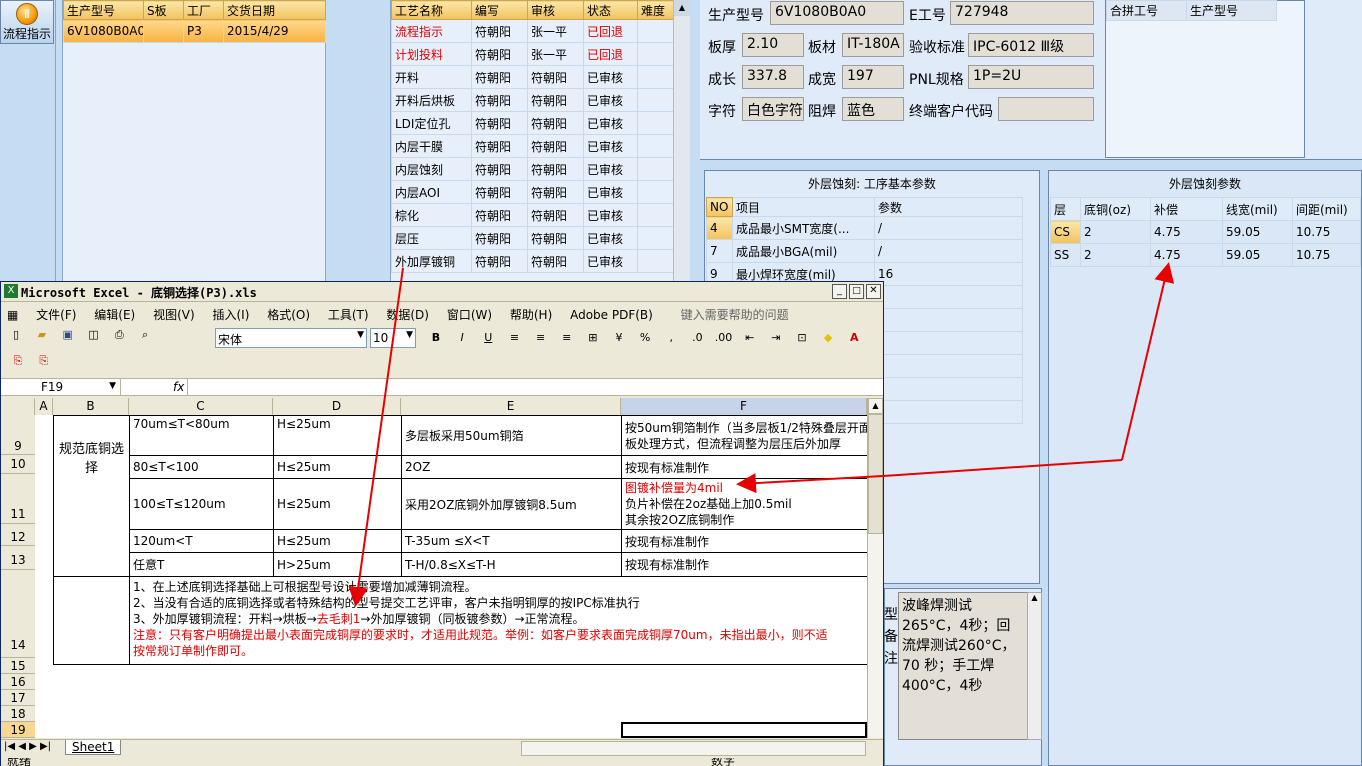 The image size is (1362, 766). What do you see at coordinates (274, 10) in the screenshot?
I see `orders-header: 交货日期` at bounding box center [274, 10].